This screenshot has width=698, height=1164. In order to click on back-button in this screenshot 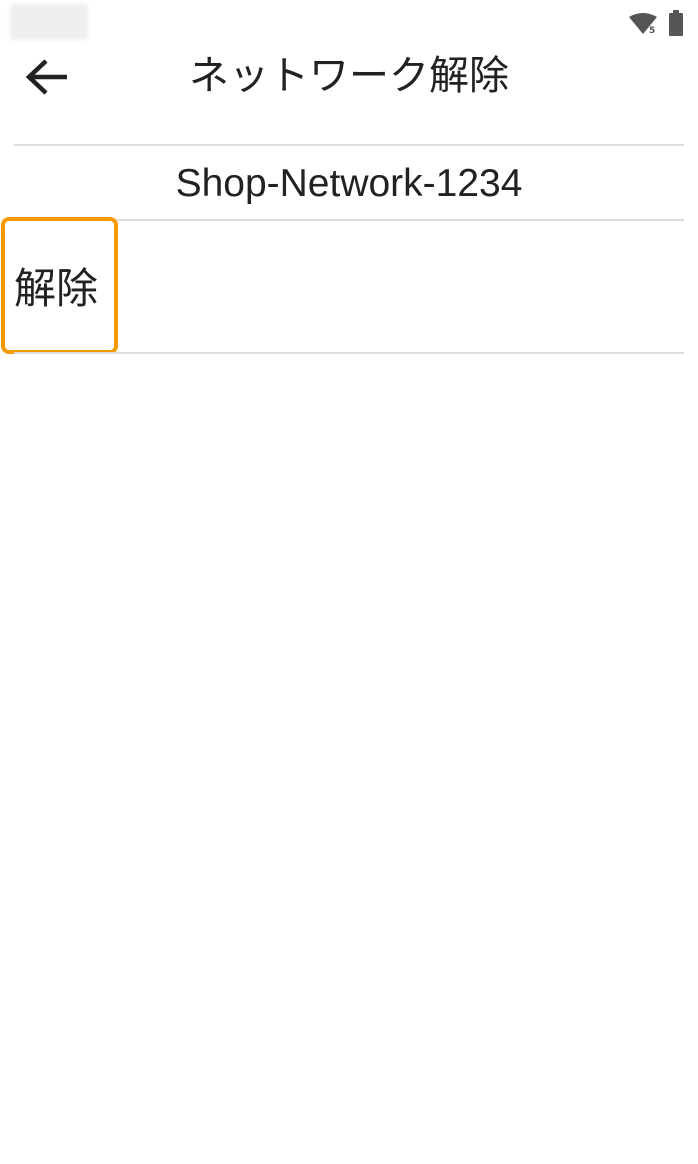, I will do `click(47, 77)`.